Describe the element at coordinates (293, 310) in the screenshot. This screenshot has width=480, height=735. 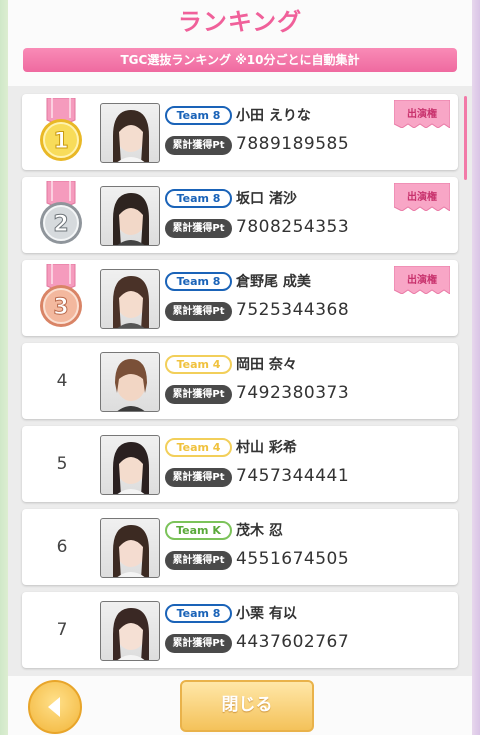
I see `points-value: 7525344368` at that location.